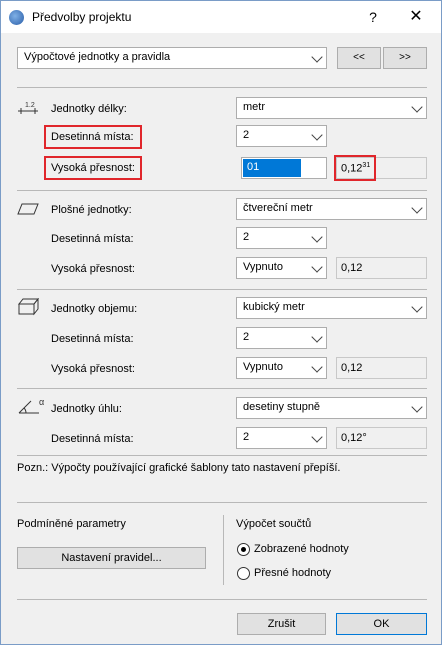 This screenshot has width=442, height=645. I want to click on area-precision-value: Vypnuto, so click(263, 267).